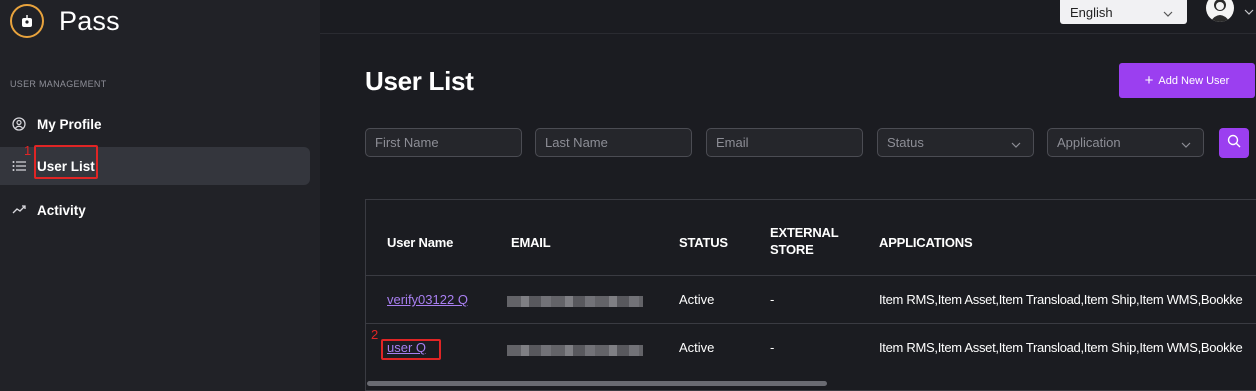 Image resolution: width=1256 pixels, height=391 pixels. What do you see at coordinates (58, 84) in the screenshot?
I see `section-label-user-management: USER MANAGEMENT` at bounding box center [58, 84].